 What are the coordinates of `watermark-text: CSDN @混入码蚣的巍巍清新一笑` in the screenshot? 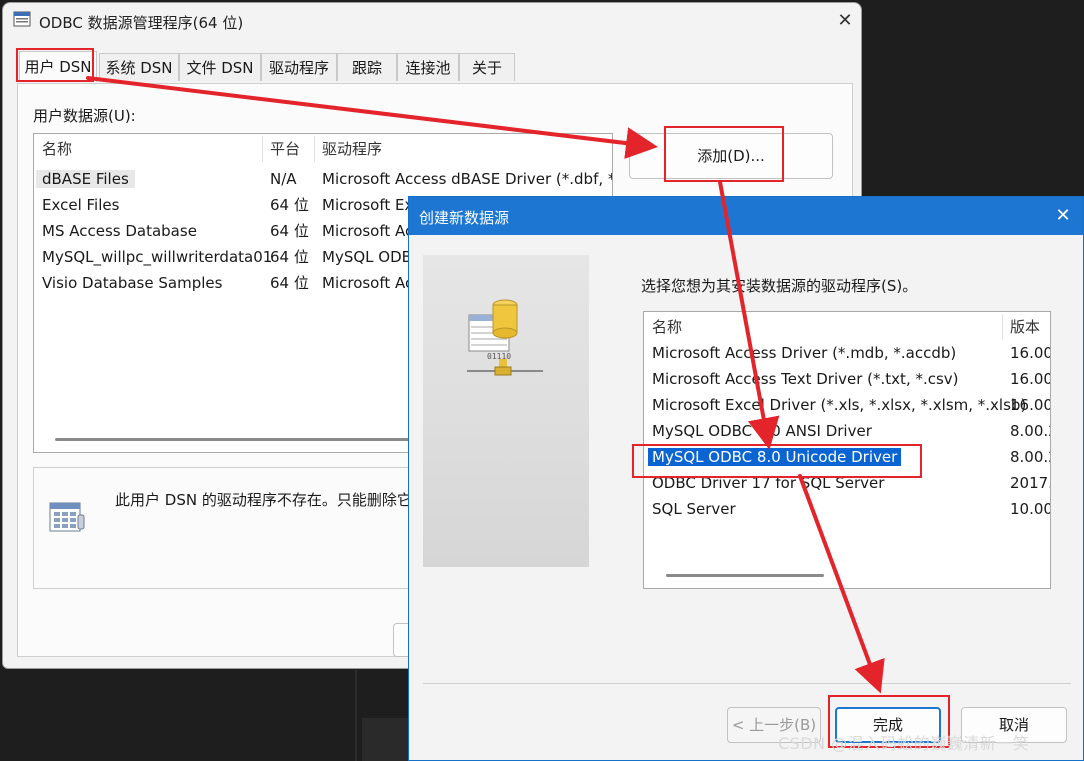 It's located at (904, 743).